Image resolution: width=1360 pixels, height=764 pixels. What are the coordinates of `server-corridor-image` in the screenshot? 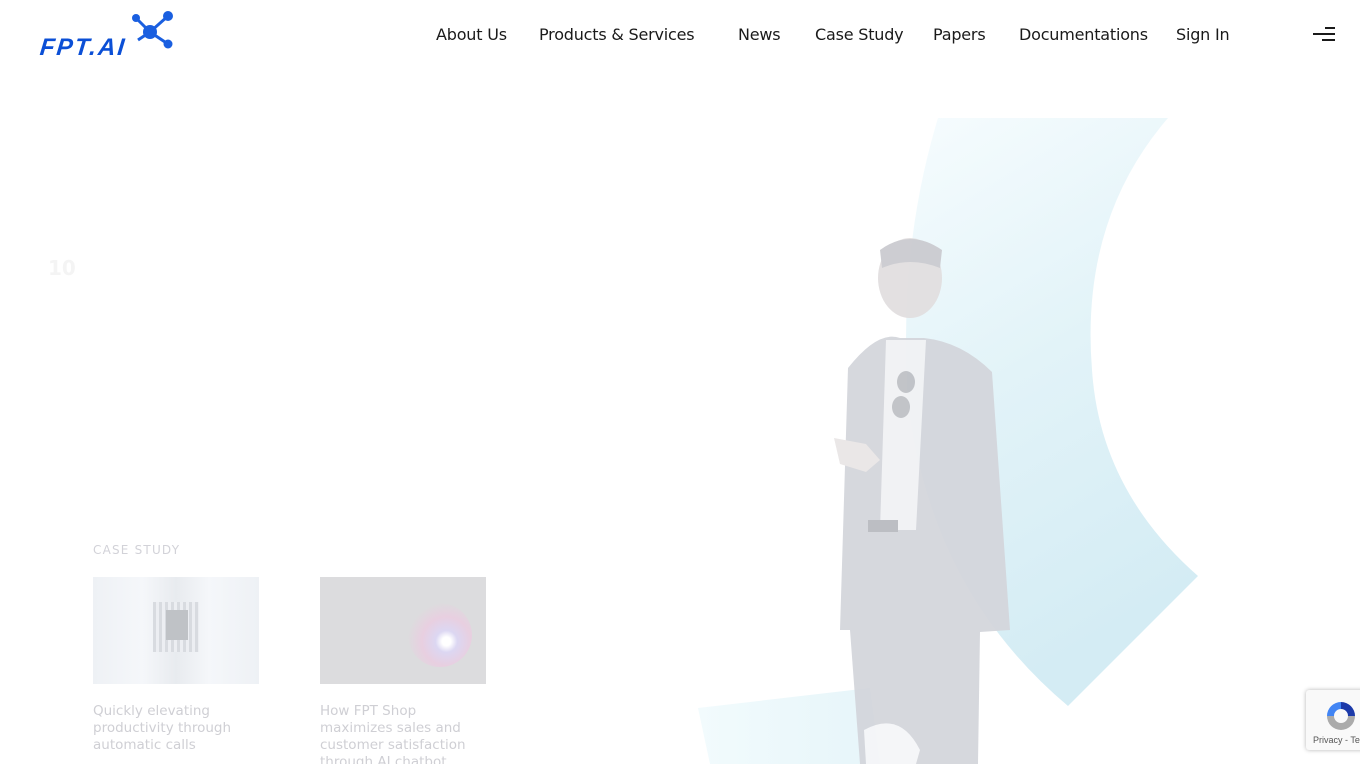 It's located at (176, 630).